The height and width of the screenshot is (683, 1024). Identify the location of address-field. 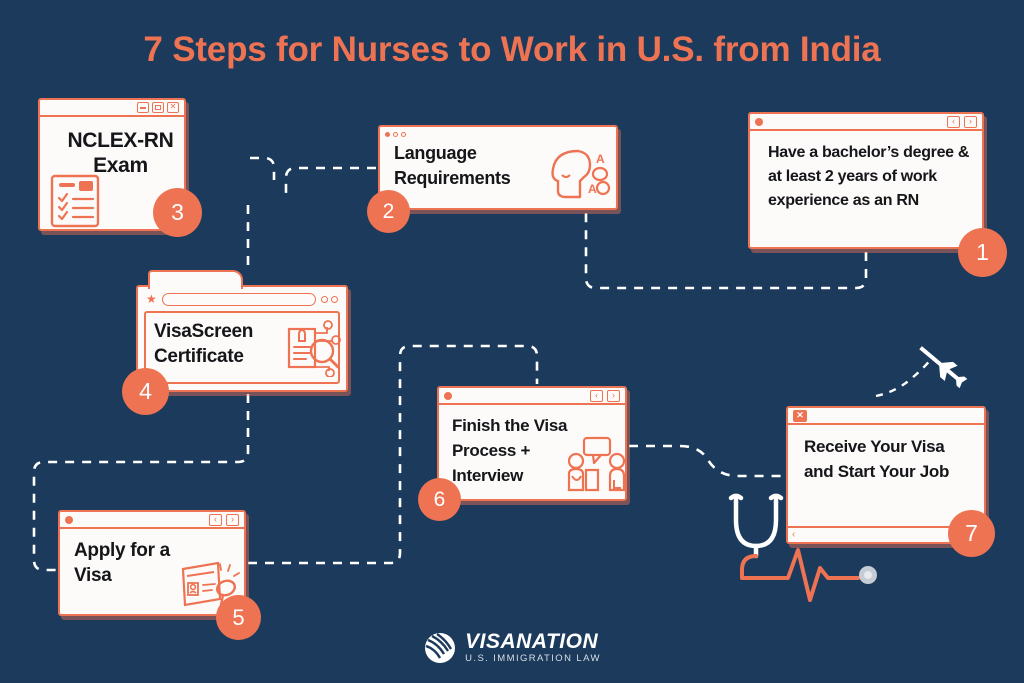
(238, 299).